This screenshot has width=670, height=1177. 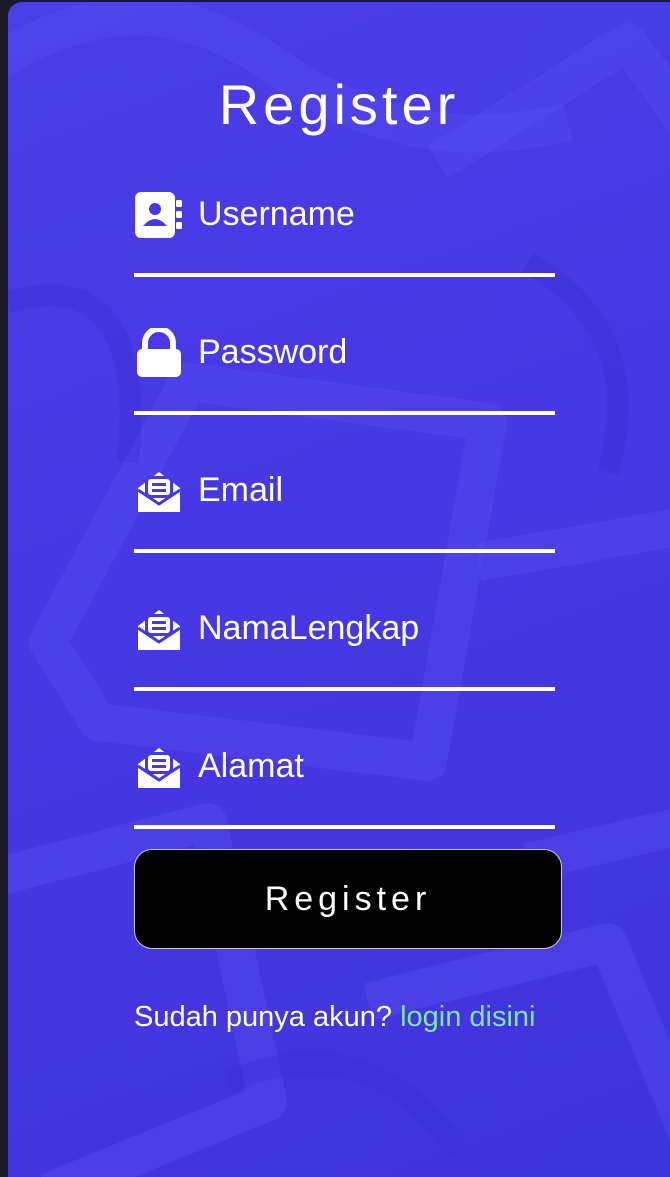 What do you see at coordinates (373, 352) in the screenshot?
I see `password-input` at bounding box center [373, 352].